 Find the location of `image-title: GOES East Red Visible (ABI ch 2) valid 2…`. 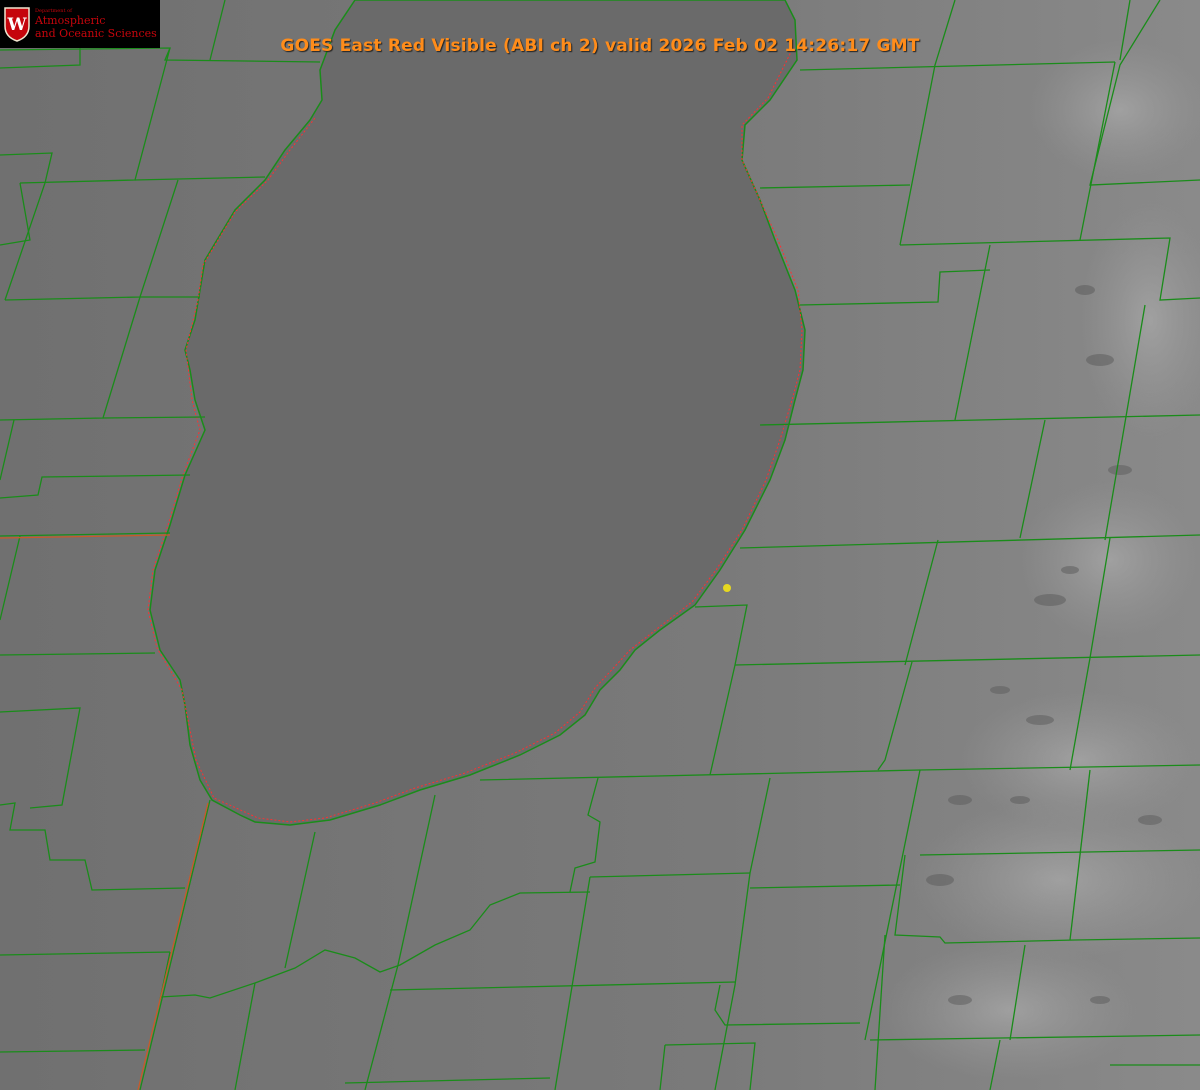

image-title: GOES East Red Visible (ABI ch 2) valid 2… is located at coordinates (600, 46).